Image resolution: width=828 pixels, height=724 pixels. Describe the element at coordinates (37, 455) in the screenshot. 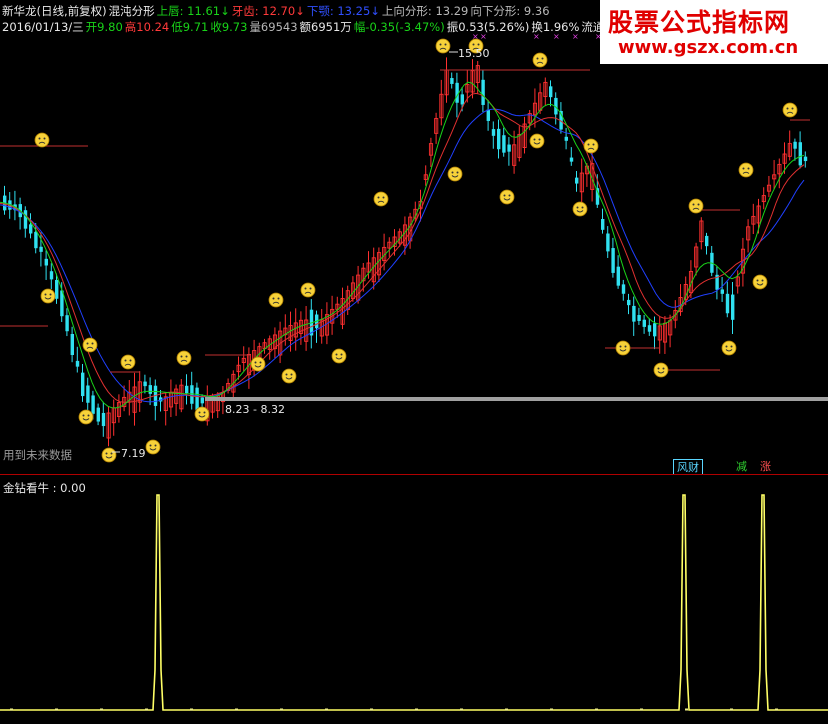

I see `future-data-label: 用到未来数据` at that location.